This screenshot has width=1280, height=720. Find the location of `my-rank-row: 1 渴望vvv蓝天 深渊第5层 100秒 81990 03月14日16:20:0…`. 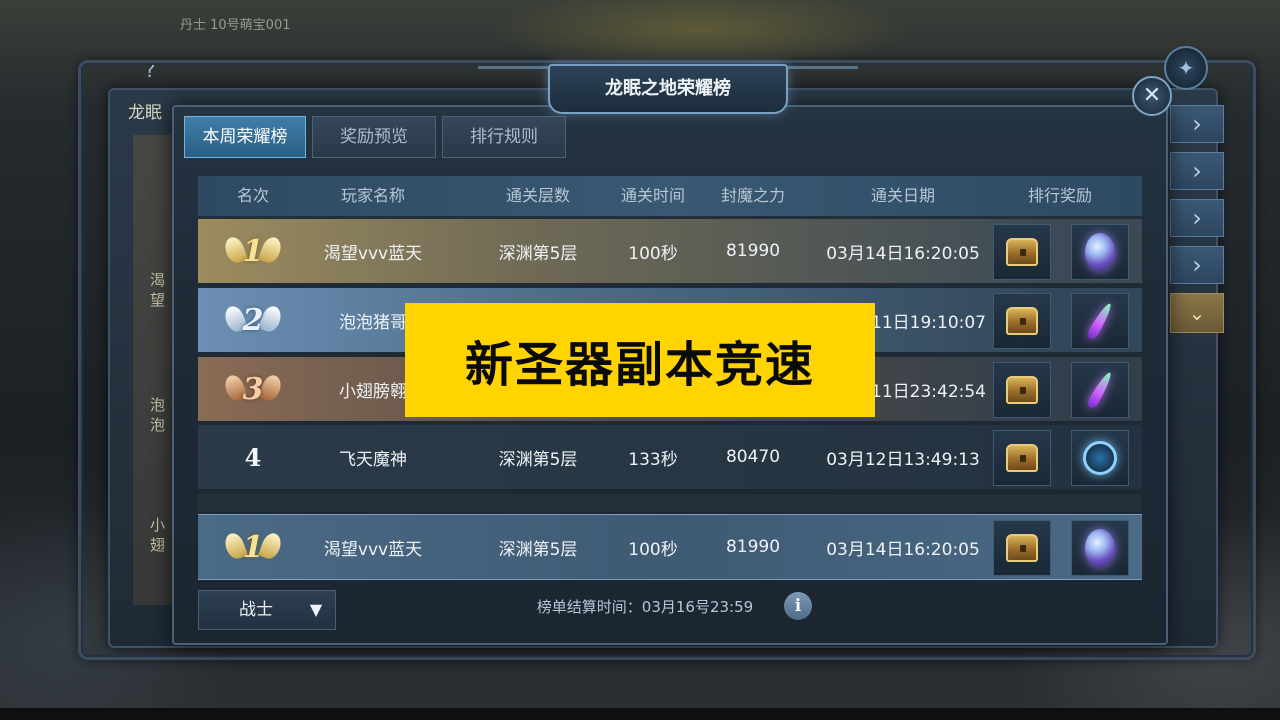

my-rank-row: 1 渴望vvv蓝天 深渊第5层 100秒 81990 03月14日16:20:0… is located at coordinates (670, 547).